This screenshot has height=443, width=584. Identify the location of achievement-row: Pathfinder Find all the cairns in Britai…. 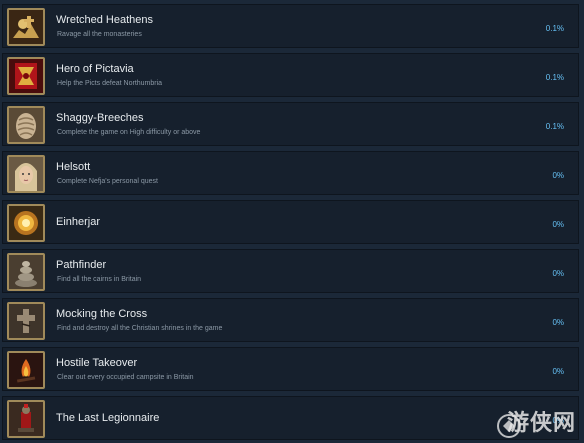
(290, 271).